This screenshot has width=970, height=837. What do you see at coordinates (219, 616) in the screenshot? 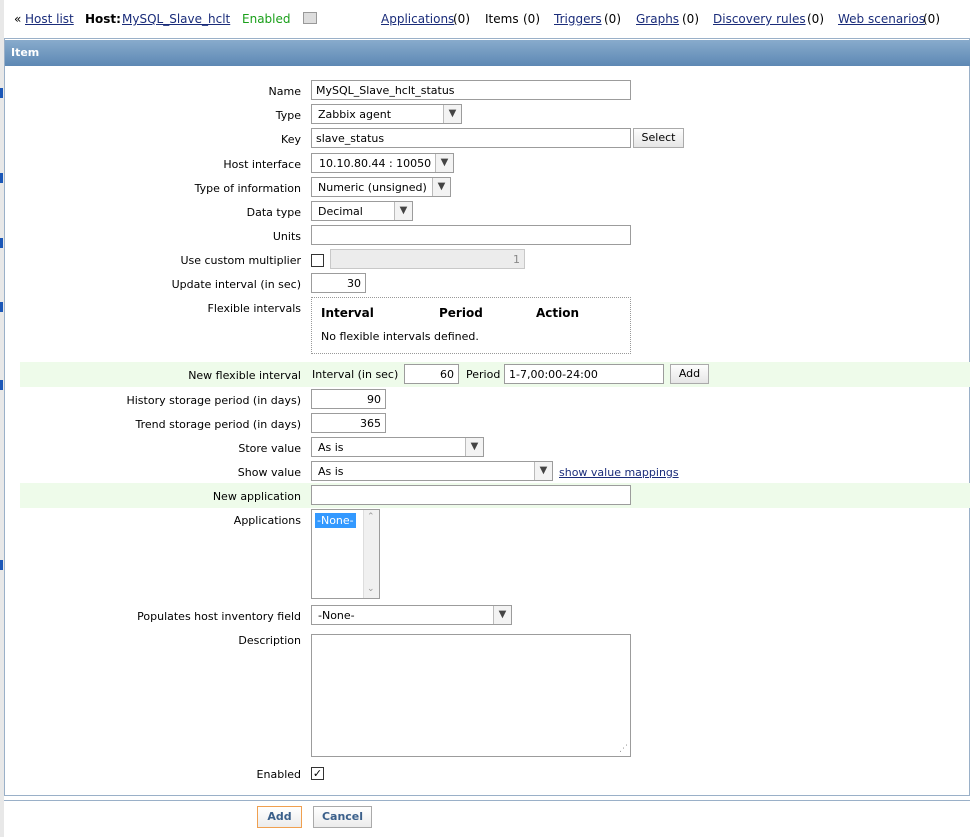
I see `inventory-field-label: Populates host inventory field` at bounding box center [219, 616].